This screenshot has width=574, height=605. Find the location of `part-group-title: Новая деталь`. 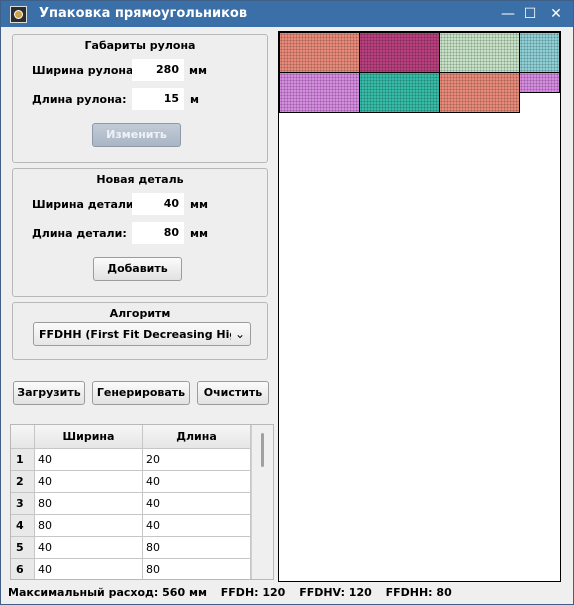

part-group-title: Новая деталь is located at coordinates (140, 179).